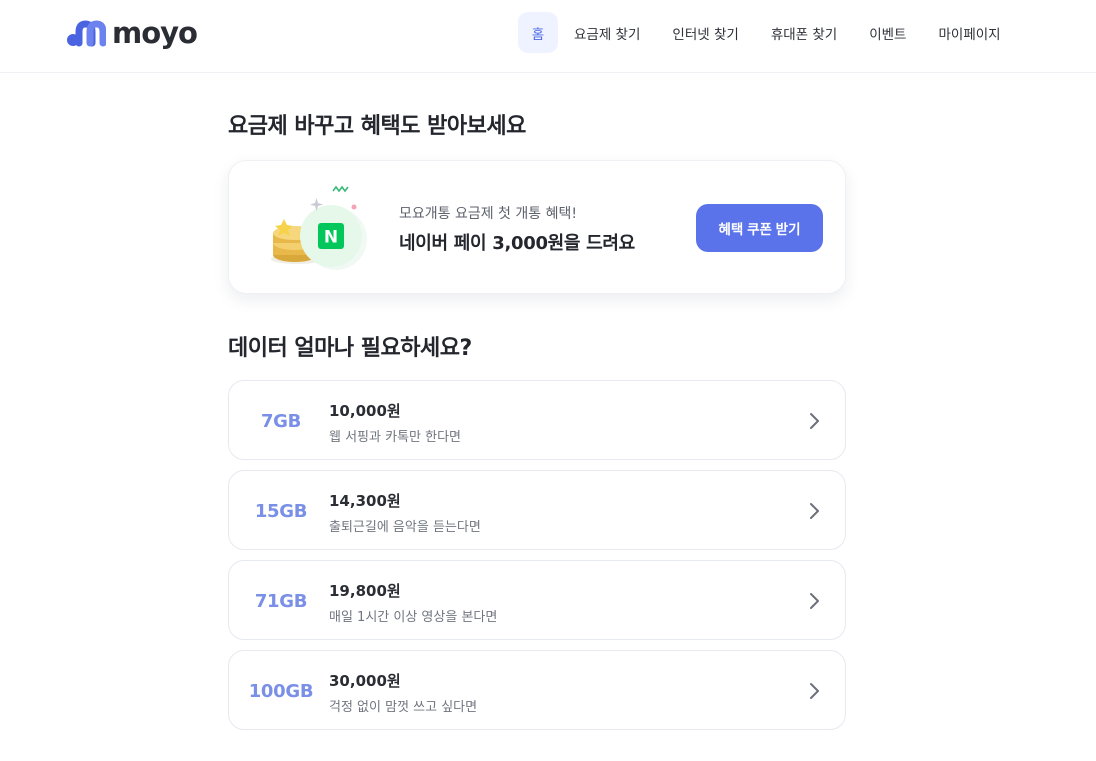  What do you see at coordinates (488, 214) in the screenshot?
I see `promo-subtitle: 모요개통 요금제 첫 개통 혜택!` at bounding box center [488, 214].